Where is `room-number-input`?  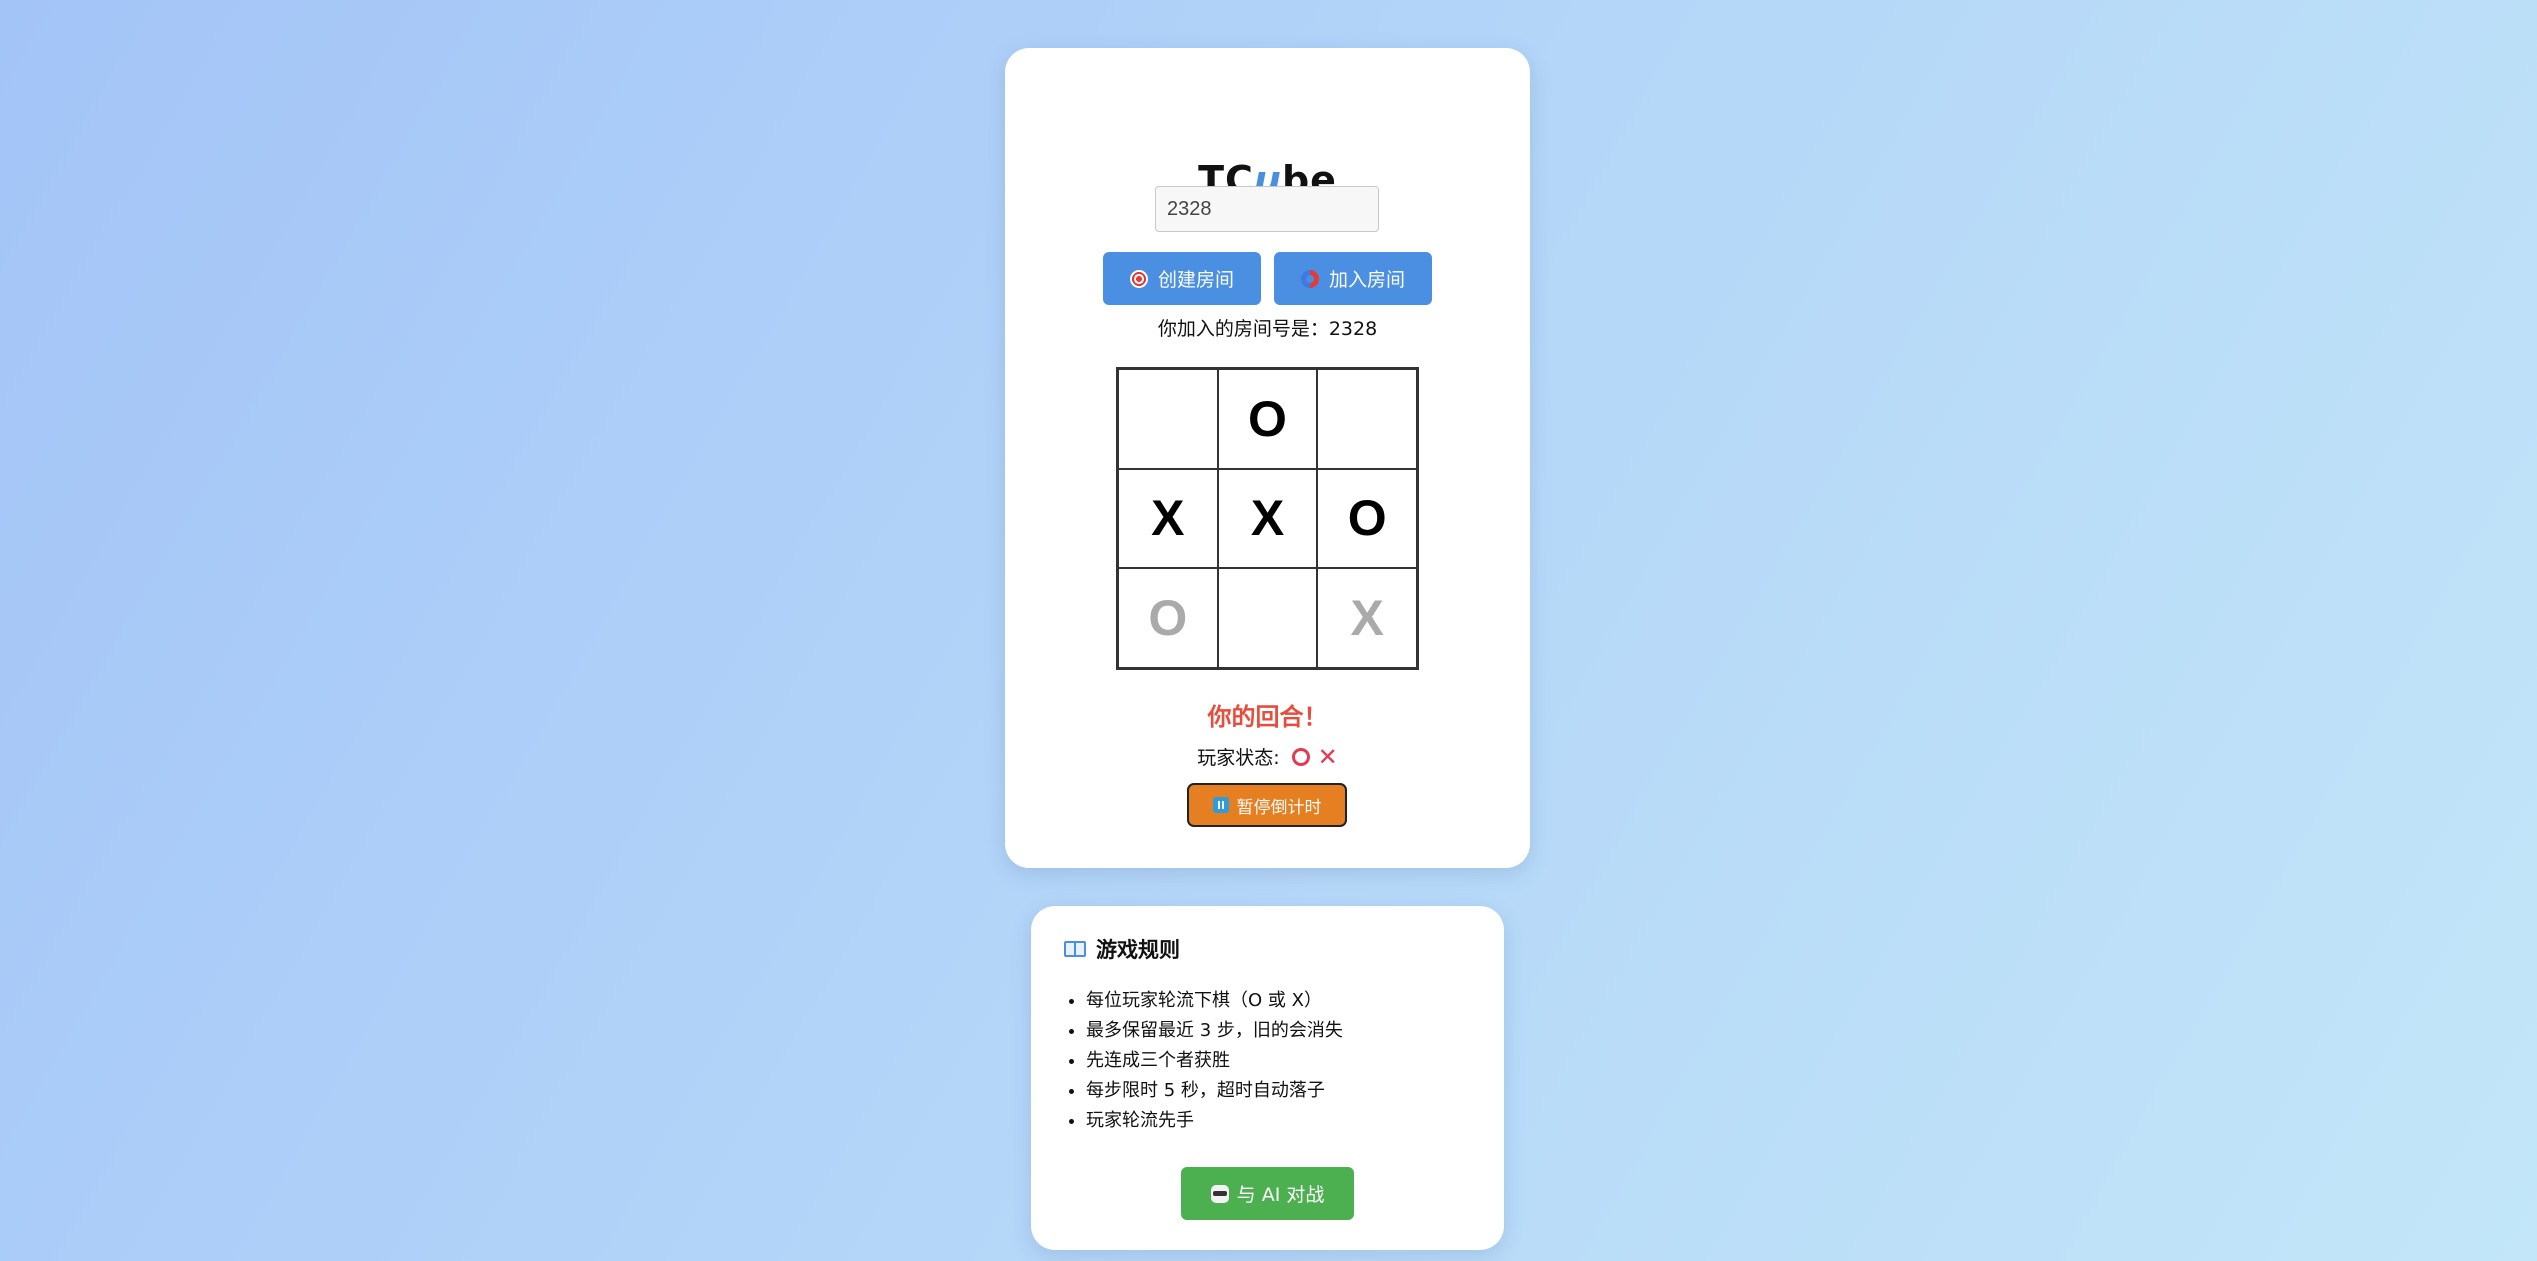
room-number-input is located at coordinates (1267, 209).